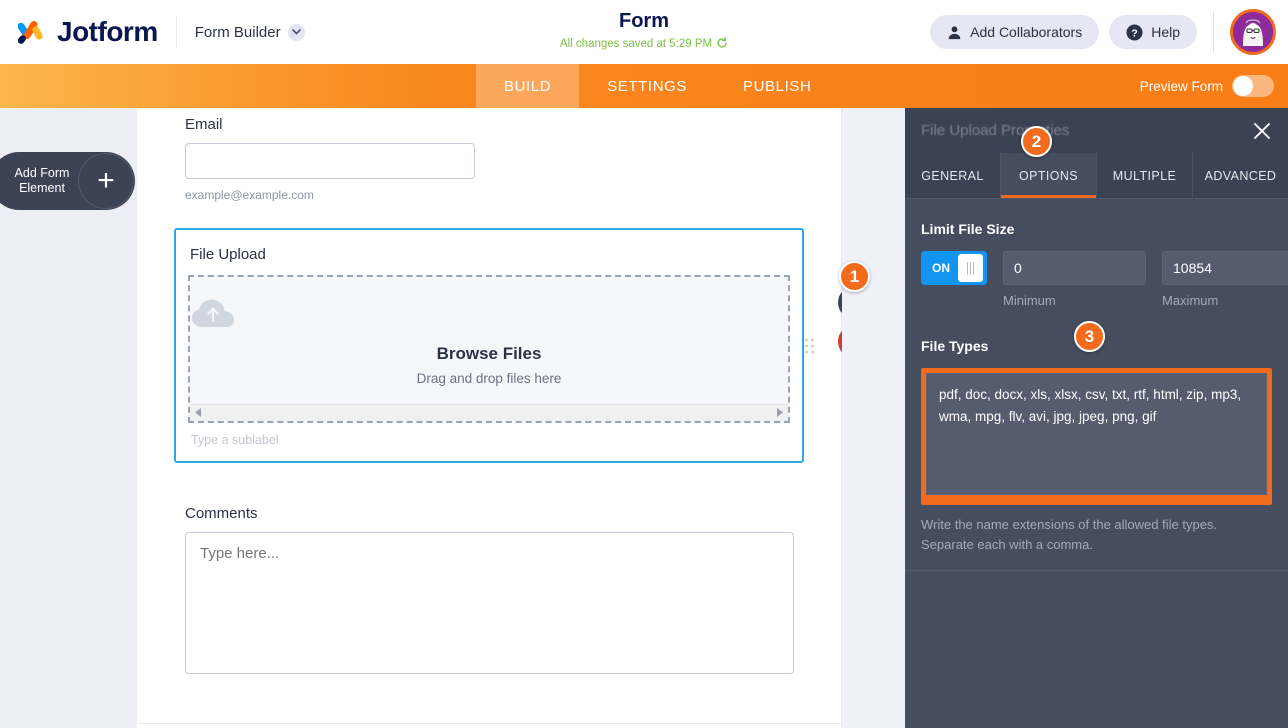 This screenshot has height=728, width=1288. What do you see at coordinates (954, 32) in the screenshot?
I see `person-icon` at bounding box center [954, 32].